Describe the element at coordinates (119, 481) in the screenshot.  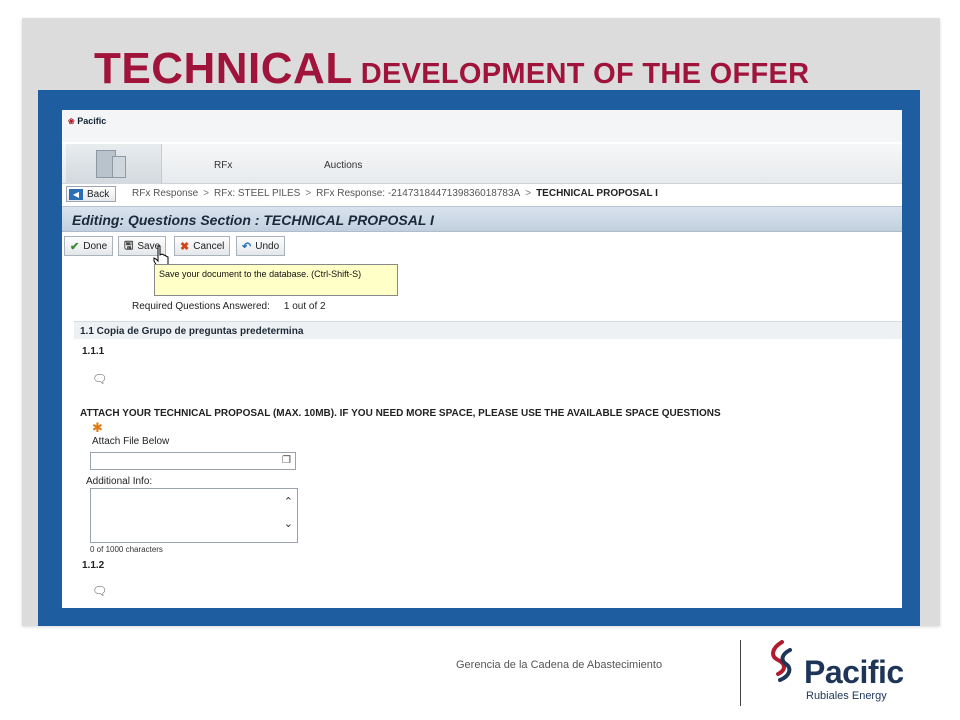
I see `additional-info-label: Additional Info:` at that location.